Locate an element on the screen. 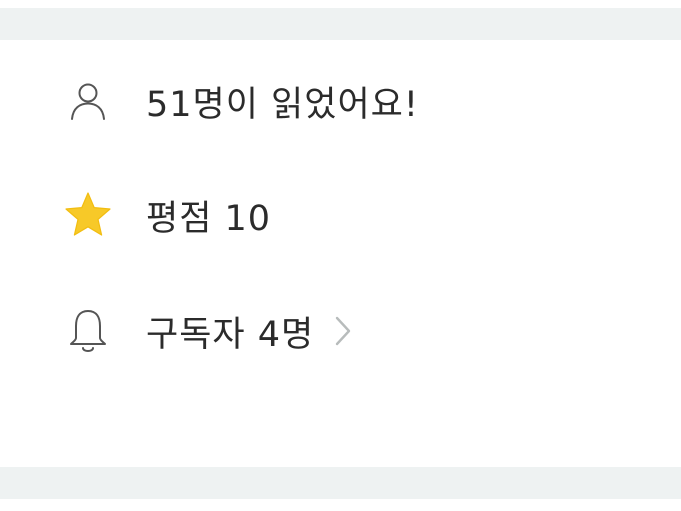  rating-label: 평점 10 is located at coordinates (209, 218).